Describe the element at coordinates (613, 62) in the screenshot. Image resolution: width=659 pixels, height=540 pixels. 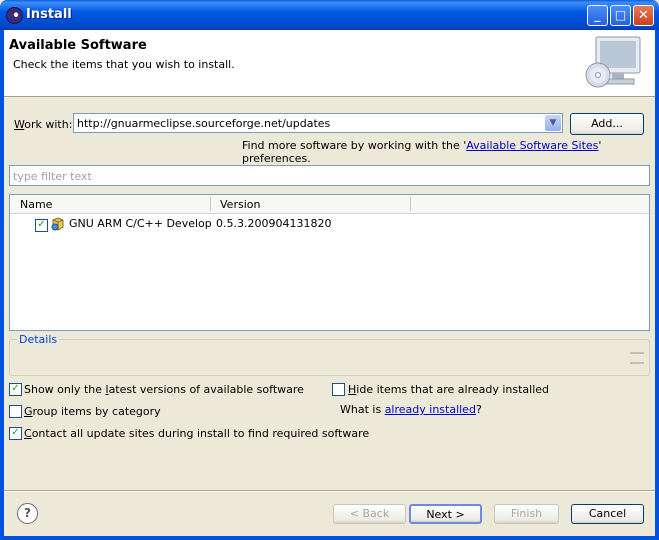
I see `monitor-cd-icon` at that location.